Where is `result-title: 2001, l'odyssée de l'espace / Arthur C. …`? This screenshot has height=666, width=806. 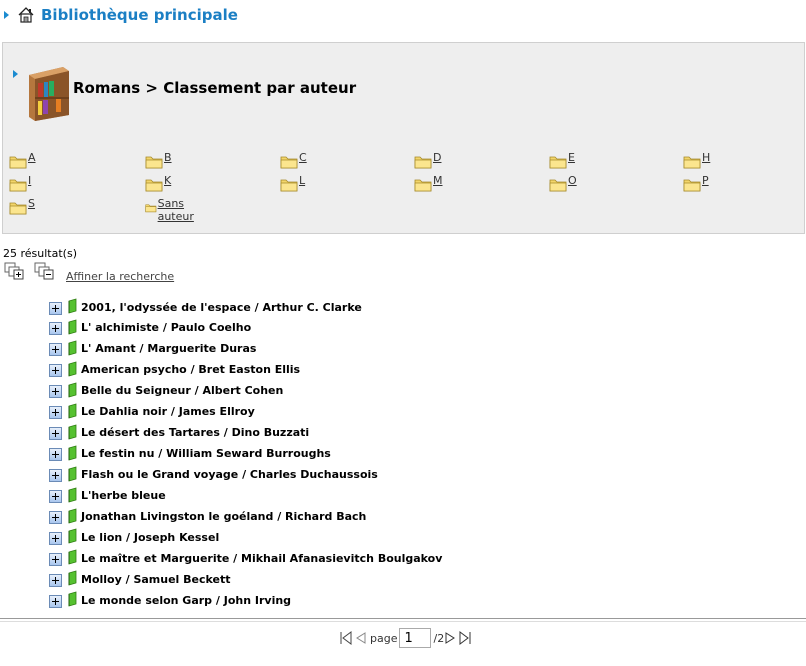 result-title: 2001, l'odyssée de l'espace / Arthur C. … is located at coordinates (221, 307).